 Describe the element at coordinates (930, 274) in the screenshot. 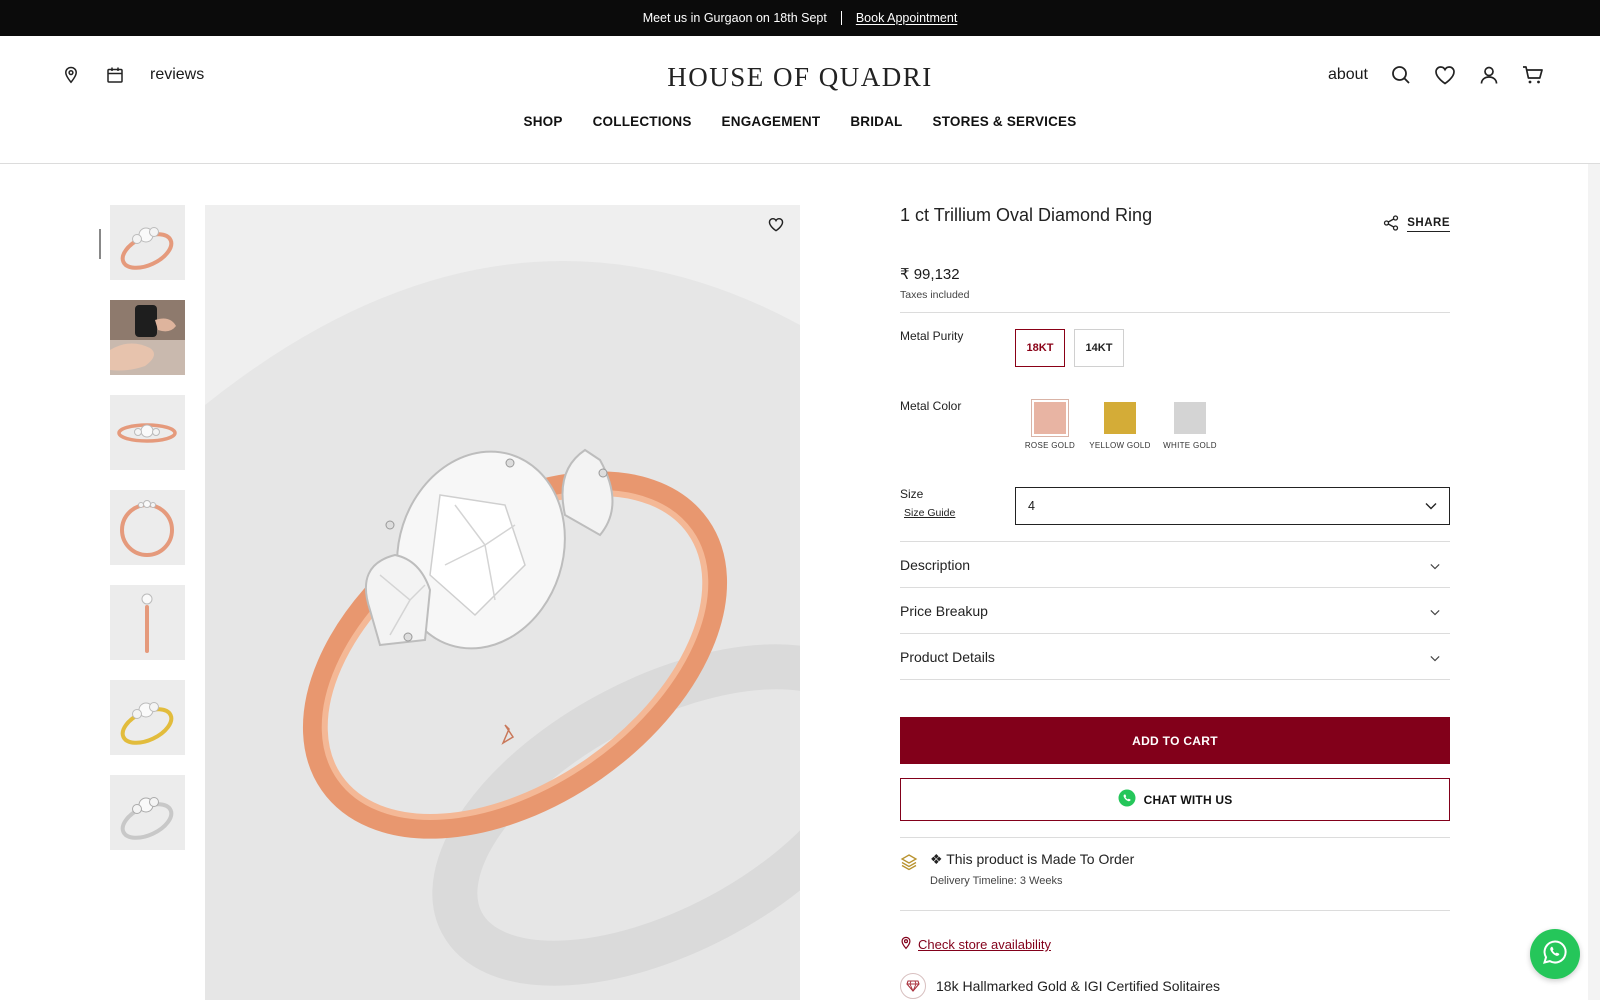

I see `product-price: ₹ 99,132` at that location.